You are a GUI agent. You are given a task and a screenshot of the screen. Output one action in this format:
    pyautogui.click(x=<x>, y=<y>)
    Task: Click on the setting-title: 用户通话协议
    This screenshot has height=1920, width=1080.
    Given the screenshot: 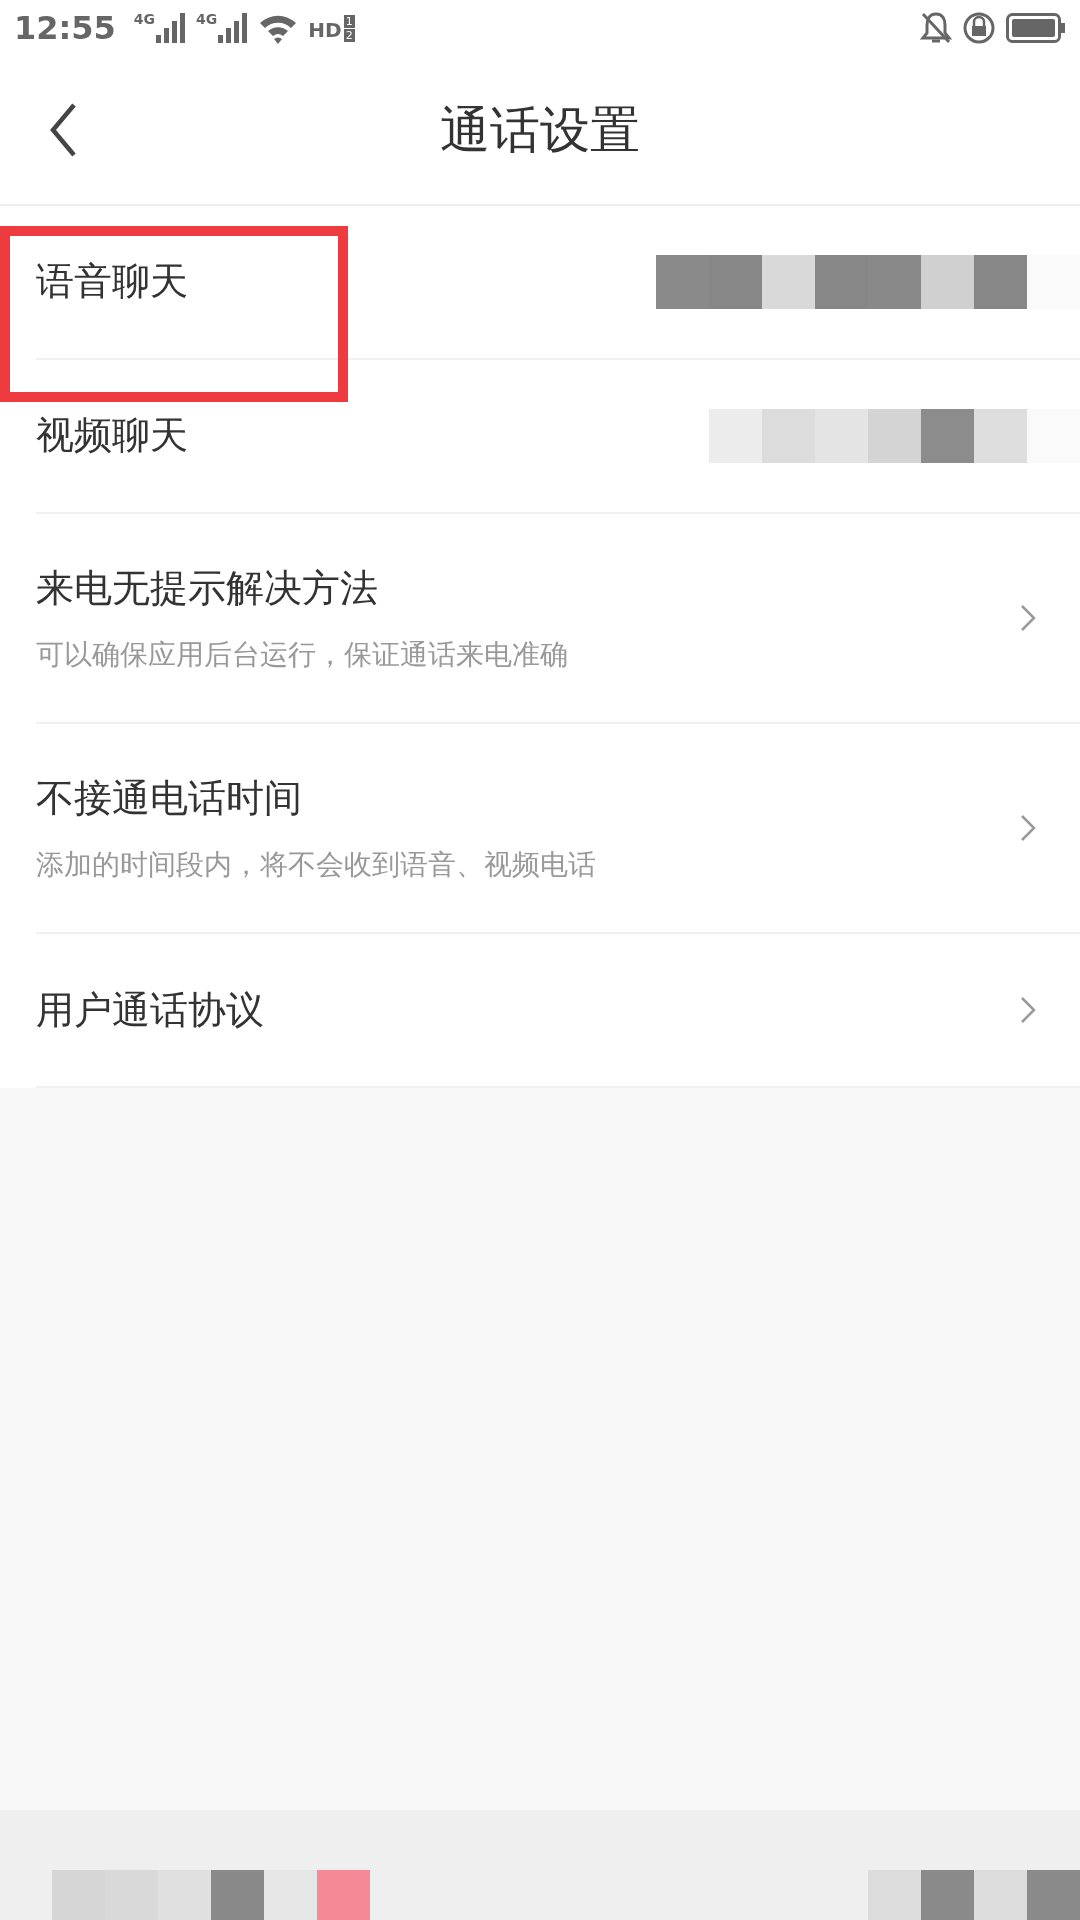 What is the action you would take?
    pyautogui.click(x=150, y=1010)
    